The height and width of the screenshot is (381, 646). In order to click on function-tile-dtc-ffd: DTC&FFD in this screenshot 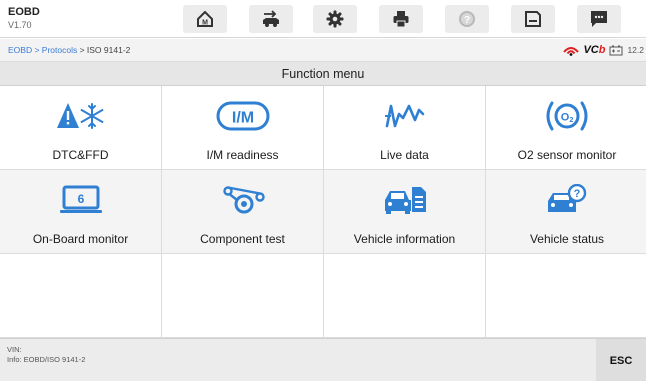, I will do `click(81, 128)`.